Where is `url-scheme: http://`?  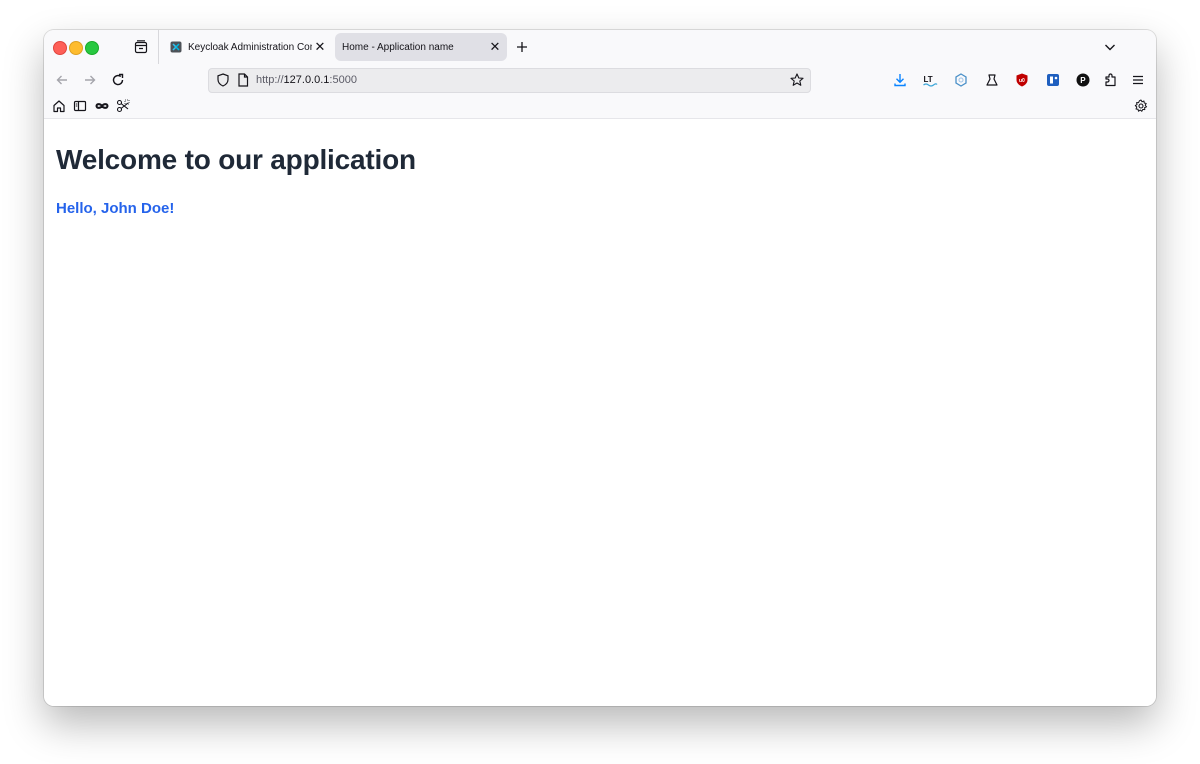 url-scheme: http:// is located at coordinates (270, 80).